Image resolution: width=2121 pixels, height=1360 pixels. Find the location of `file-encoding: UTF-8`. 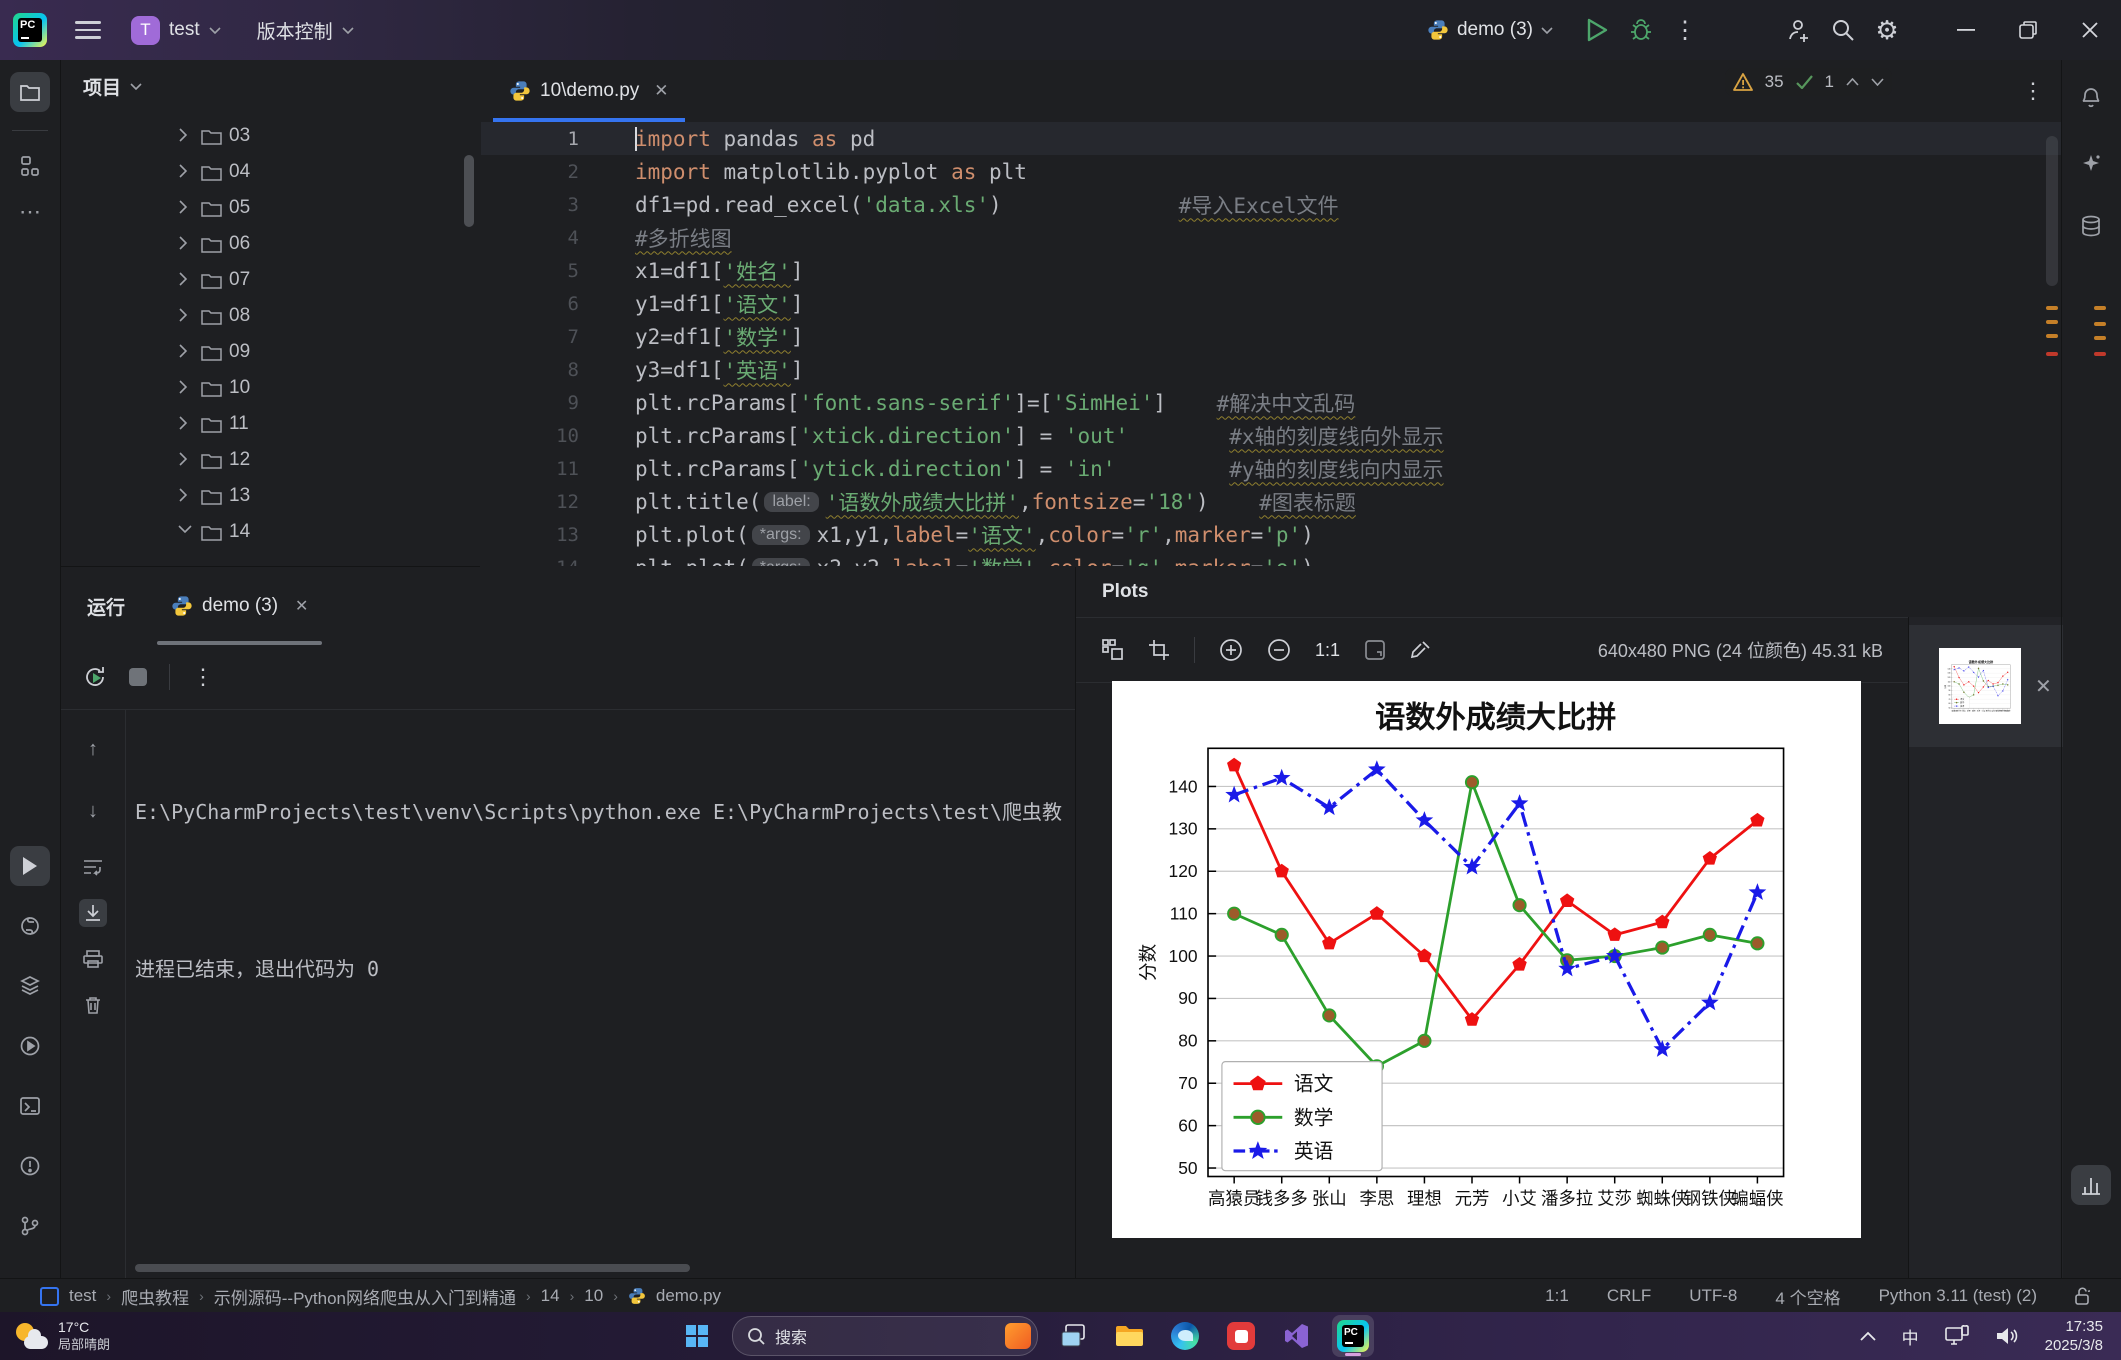

file-encoding: UTF-8 is located at coordinates (1713, 1296).